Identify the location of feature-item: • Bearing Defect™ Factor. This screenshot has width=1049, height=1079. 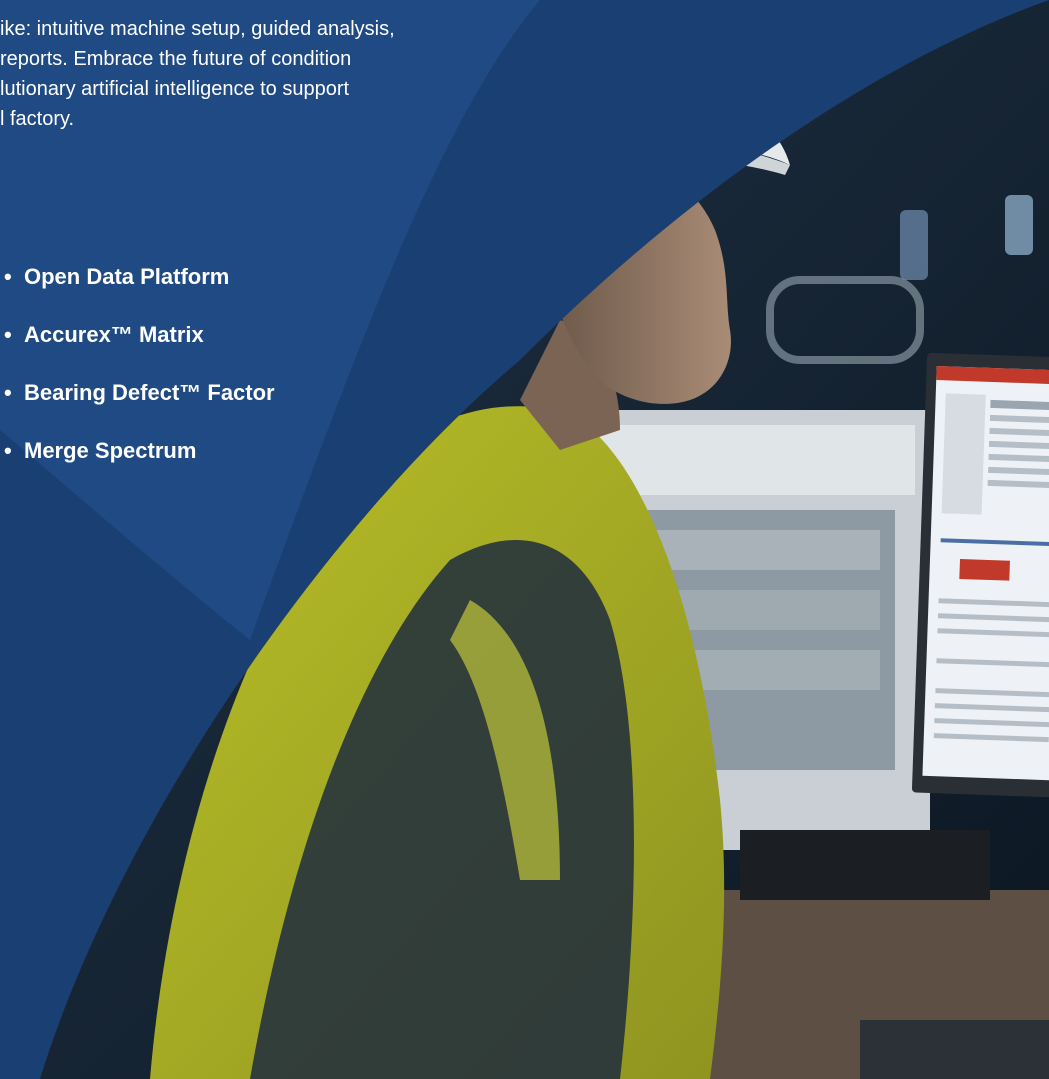
(137, 393).